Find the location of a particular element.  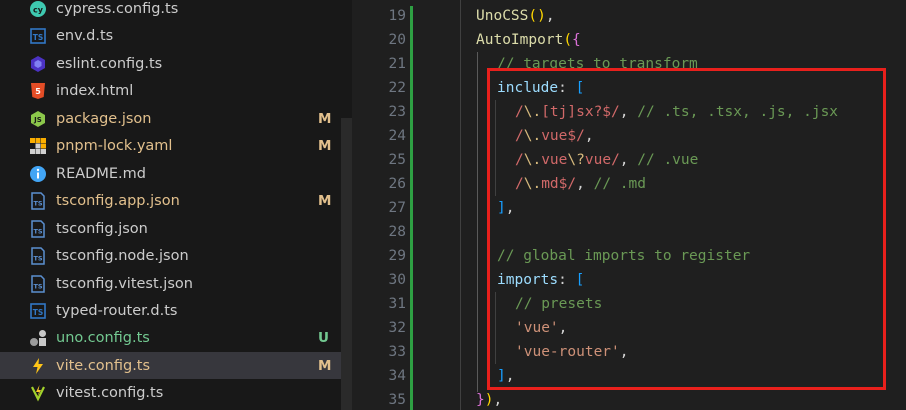

file-name: cypress.config.ts is located at coordinates (117, 8).